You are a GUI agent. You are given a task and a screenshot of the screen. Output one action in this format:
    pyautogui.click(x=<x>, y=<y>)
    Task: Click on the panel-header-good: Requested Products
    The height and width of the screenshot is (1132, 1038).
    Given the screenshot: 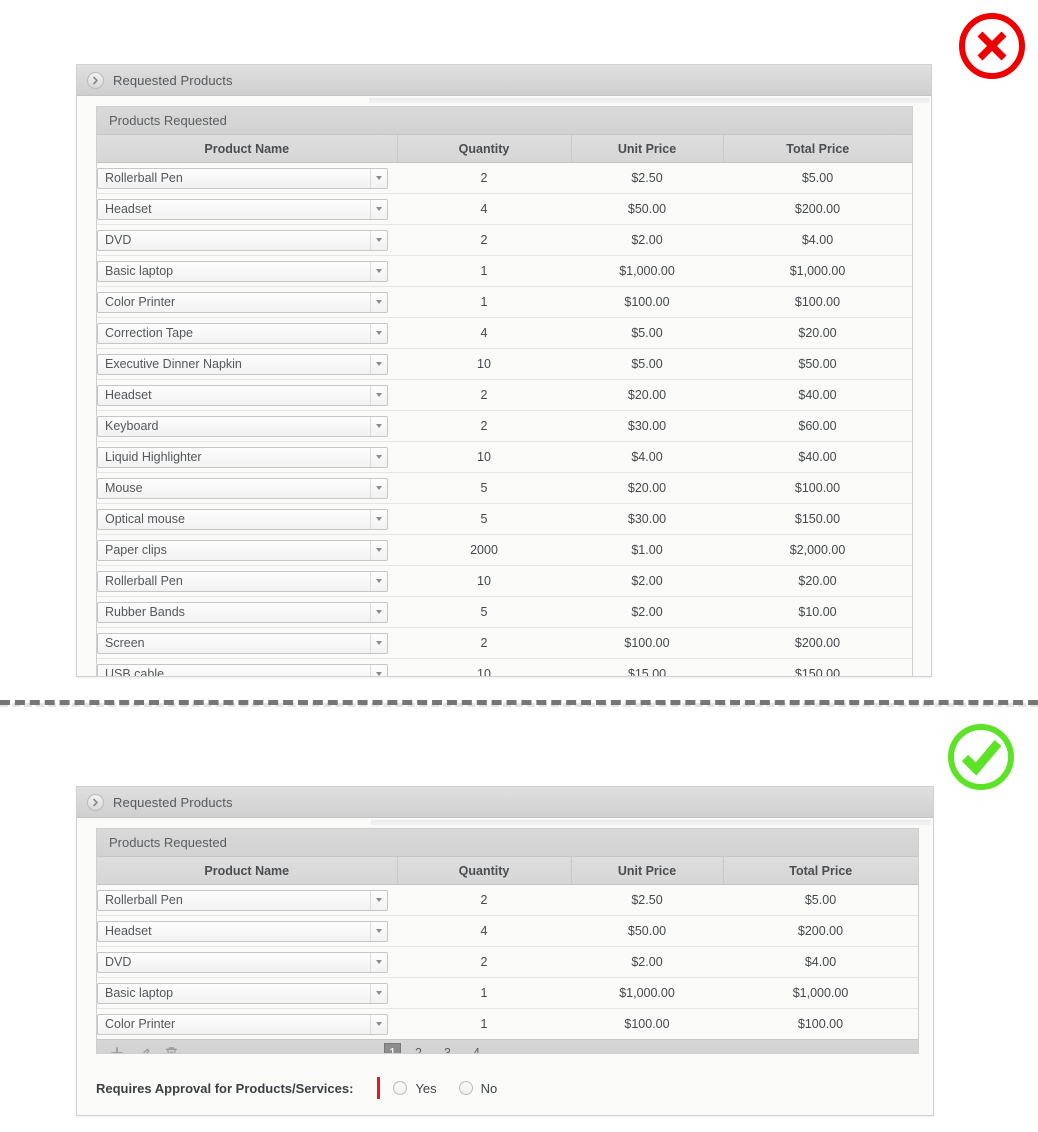 What is the action you would take?
    pyautogui.click(x=505, y=802)
    